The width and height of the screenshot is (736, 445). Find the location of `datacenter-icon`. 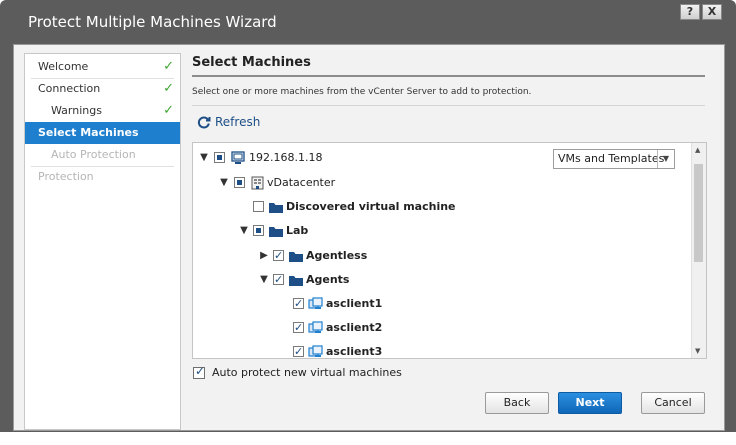

datacenter-icon is located at coordinates (257, 183).